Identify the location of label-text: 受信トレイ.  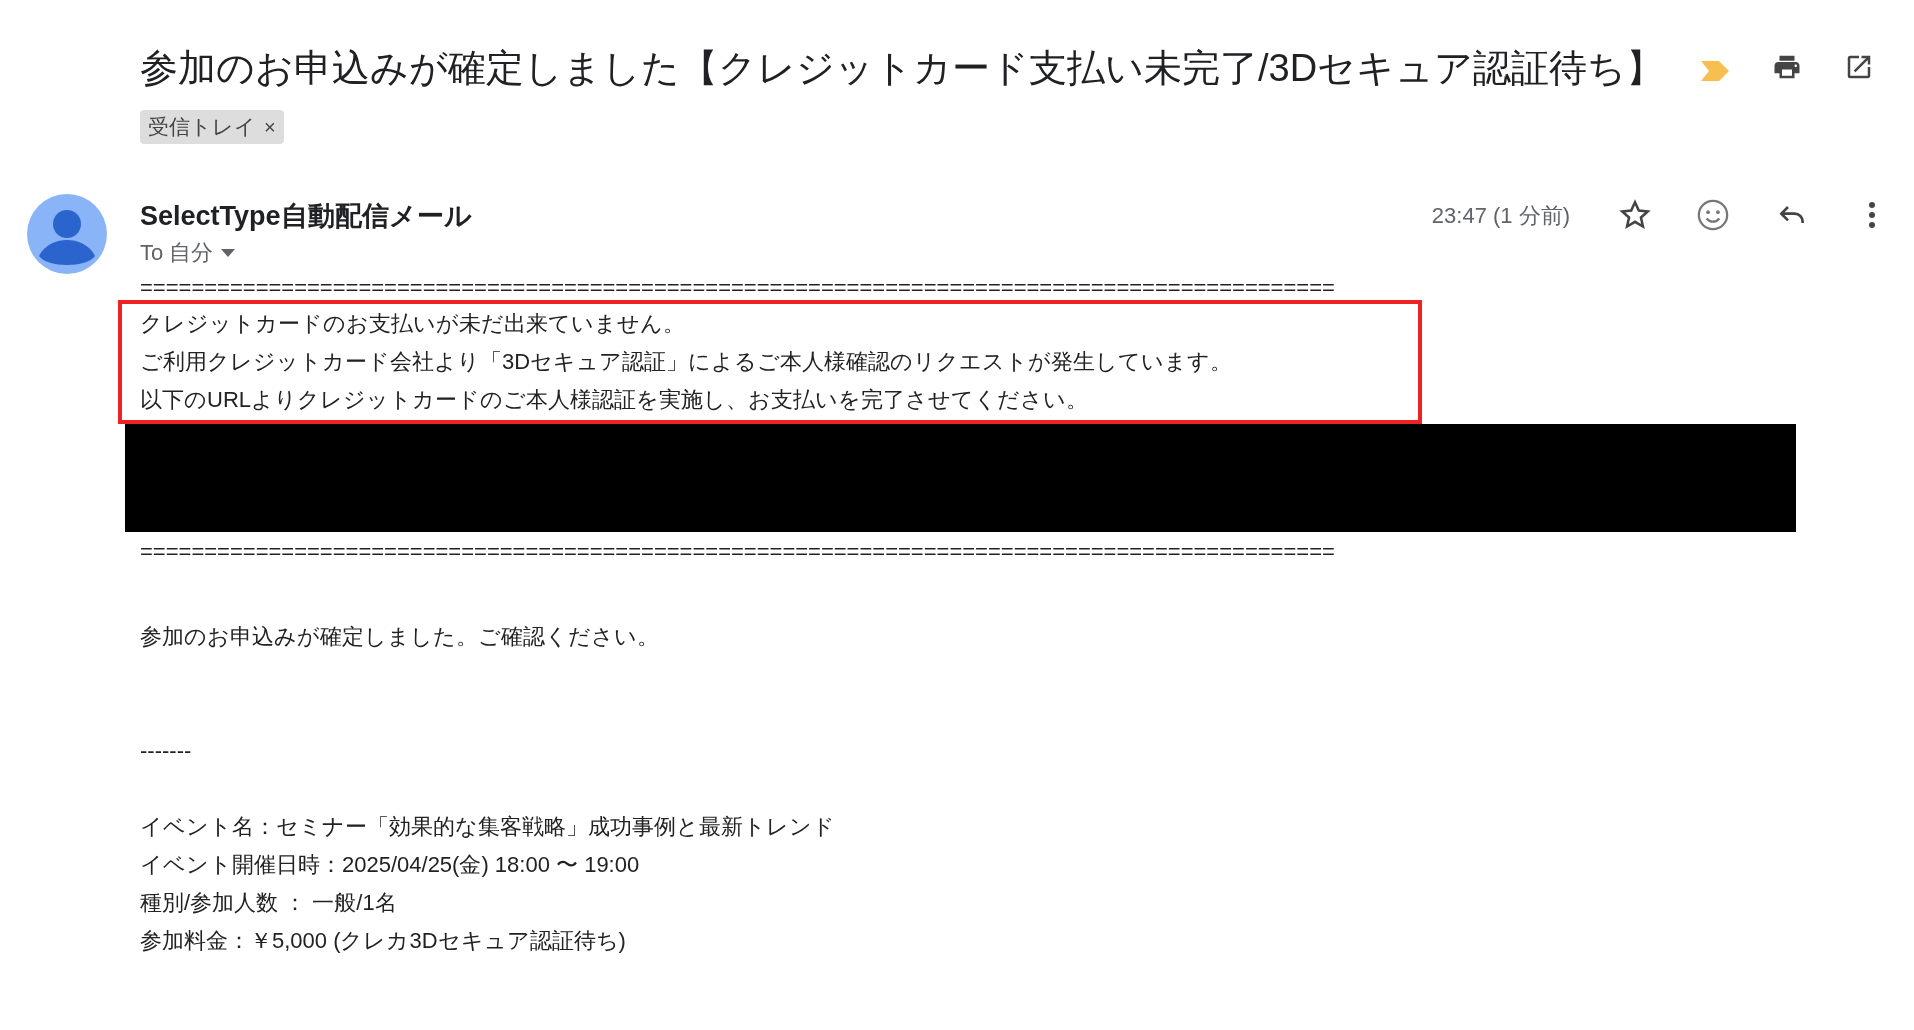
(202, 126).